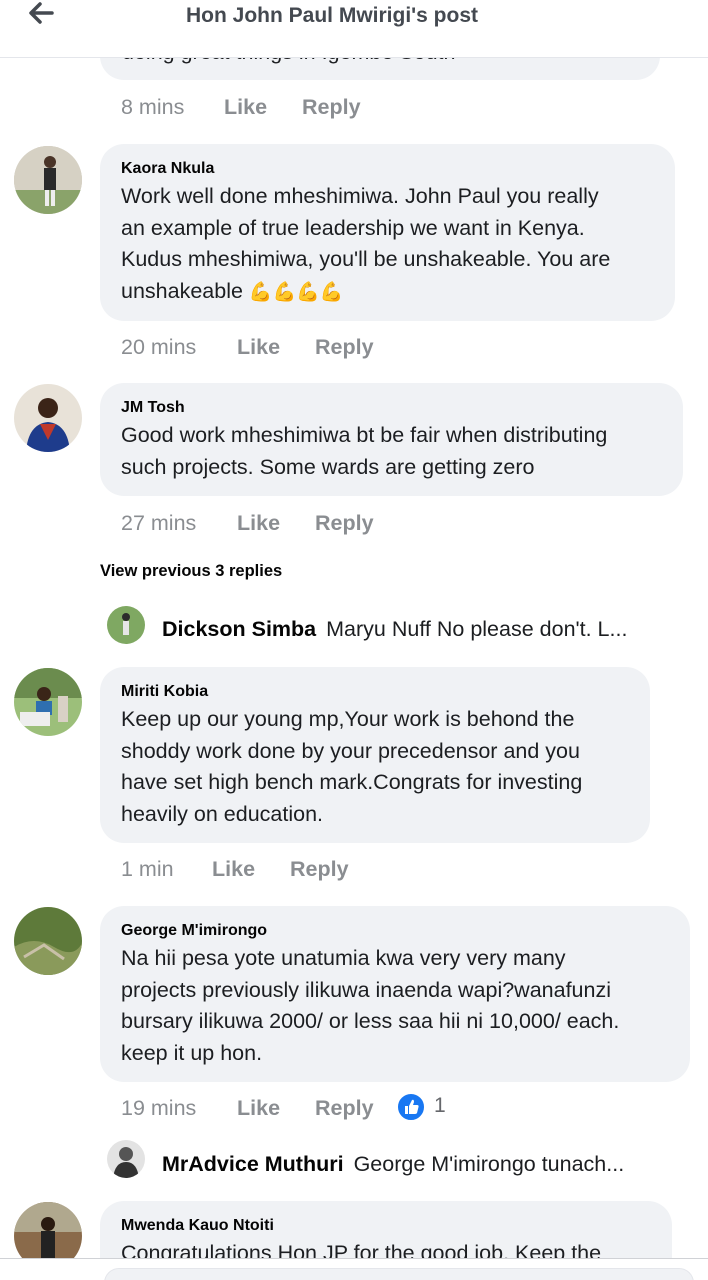 Image resolution: width=708 pixels, height=1280 pixels. What do you see at coordinates (41, 13) in the screenshot?
I see `back-arrow-icon` at bounding box center [41, 13].